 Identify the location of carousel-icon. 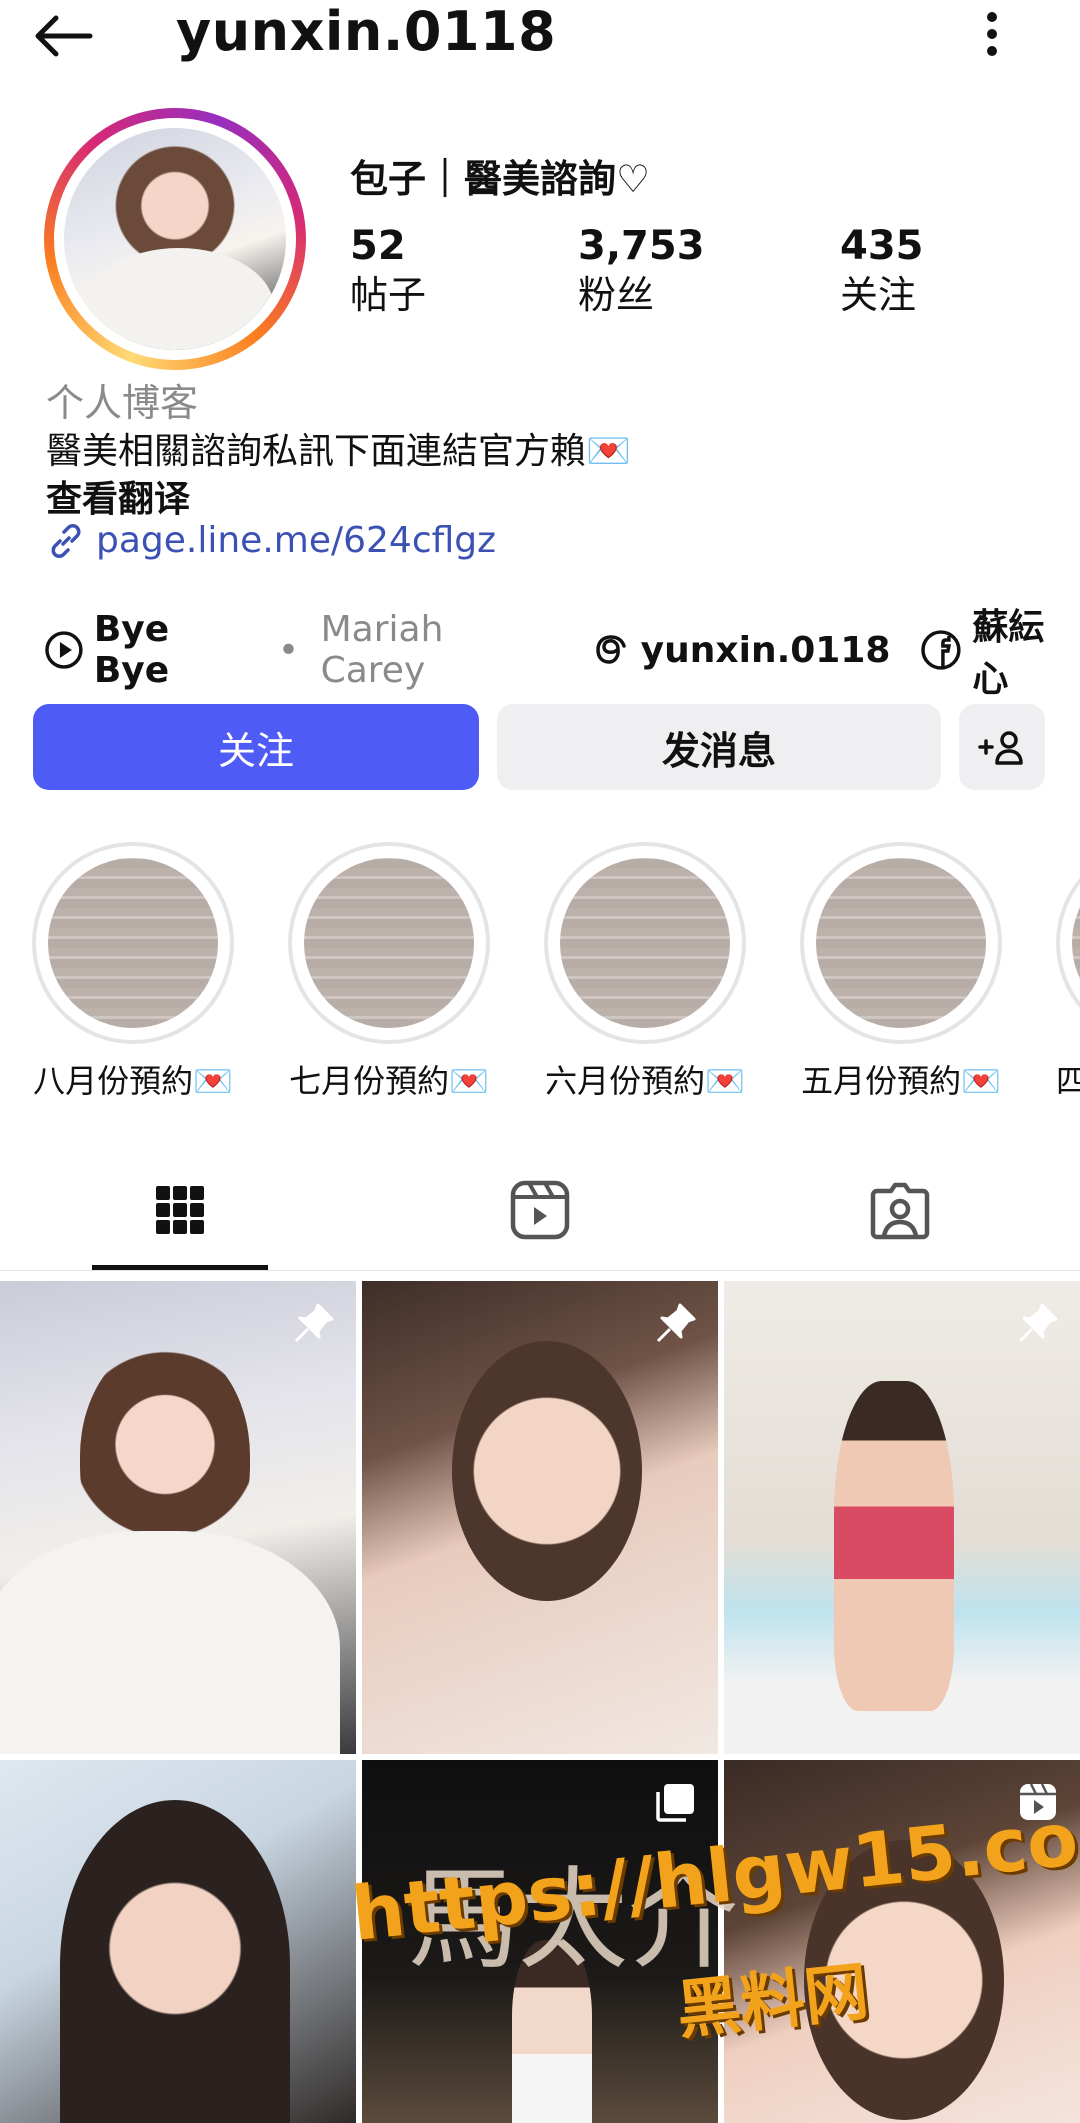
(676, 1804).